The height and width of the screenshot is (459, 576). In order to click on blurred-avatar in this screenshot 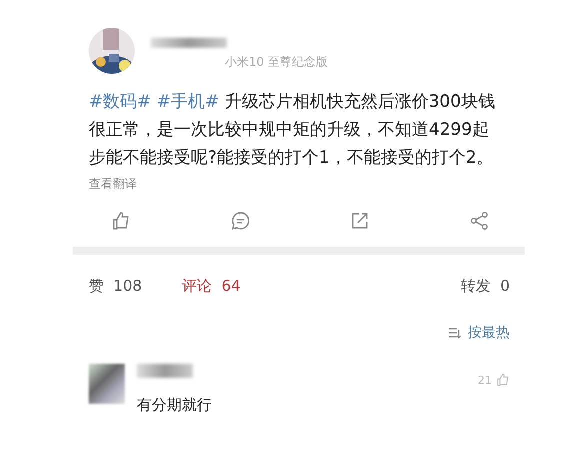, I will do `click(107, 384)`.